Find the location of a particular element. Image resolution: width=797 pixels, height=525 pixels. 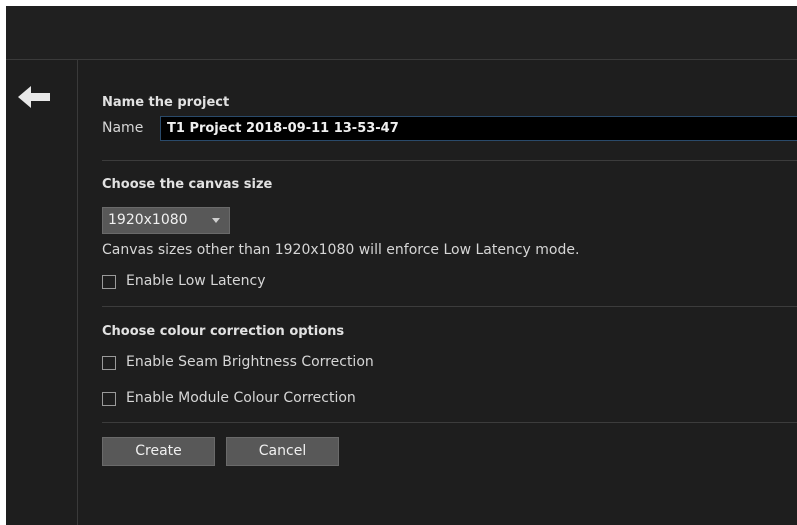

back-button is located at coordinates (35, 97).